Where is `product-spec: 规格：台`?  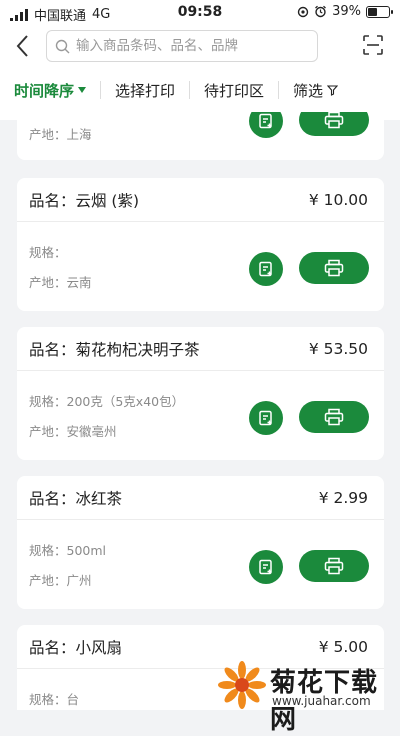
product-spec: 规格：台 is located at coordinates (54, 699).